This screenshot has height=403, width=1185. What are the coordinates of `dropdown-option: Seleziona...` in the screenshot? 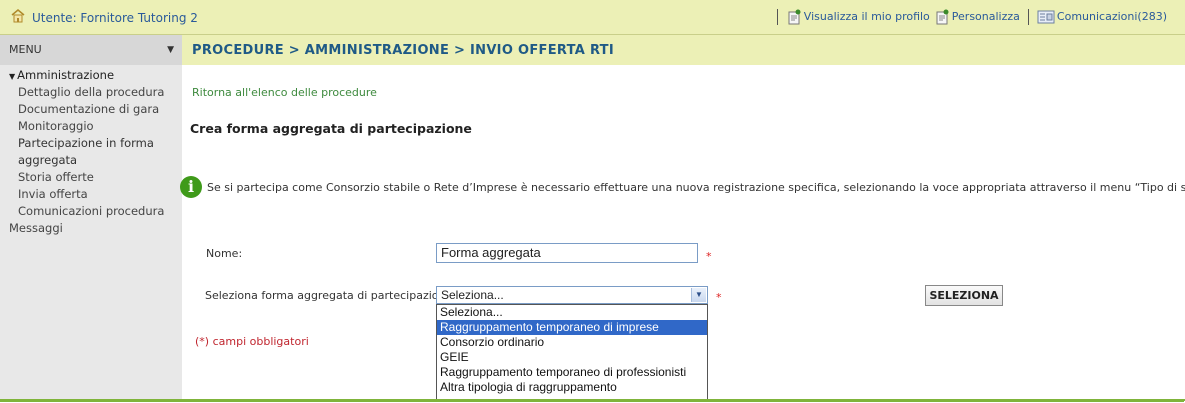 It's located at (572, 312).